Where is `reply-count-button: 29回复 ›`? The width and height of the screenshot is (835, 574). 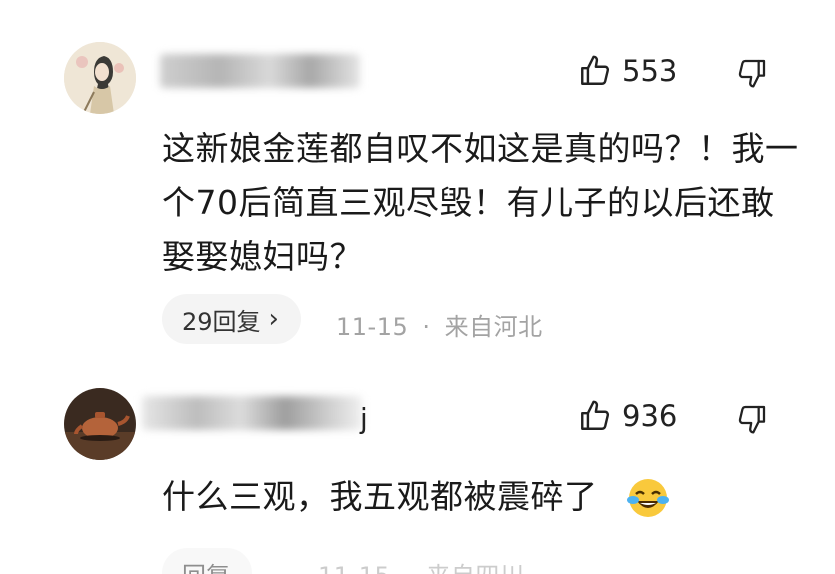
reply-count-button: 29回复 › is located at coordinates (231, 319).